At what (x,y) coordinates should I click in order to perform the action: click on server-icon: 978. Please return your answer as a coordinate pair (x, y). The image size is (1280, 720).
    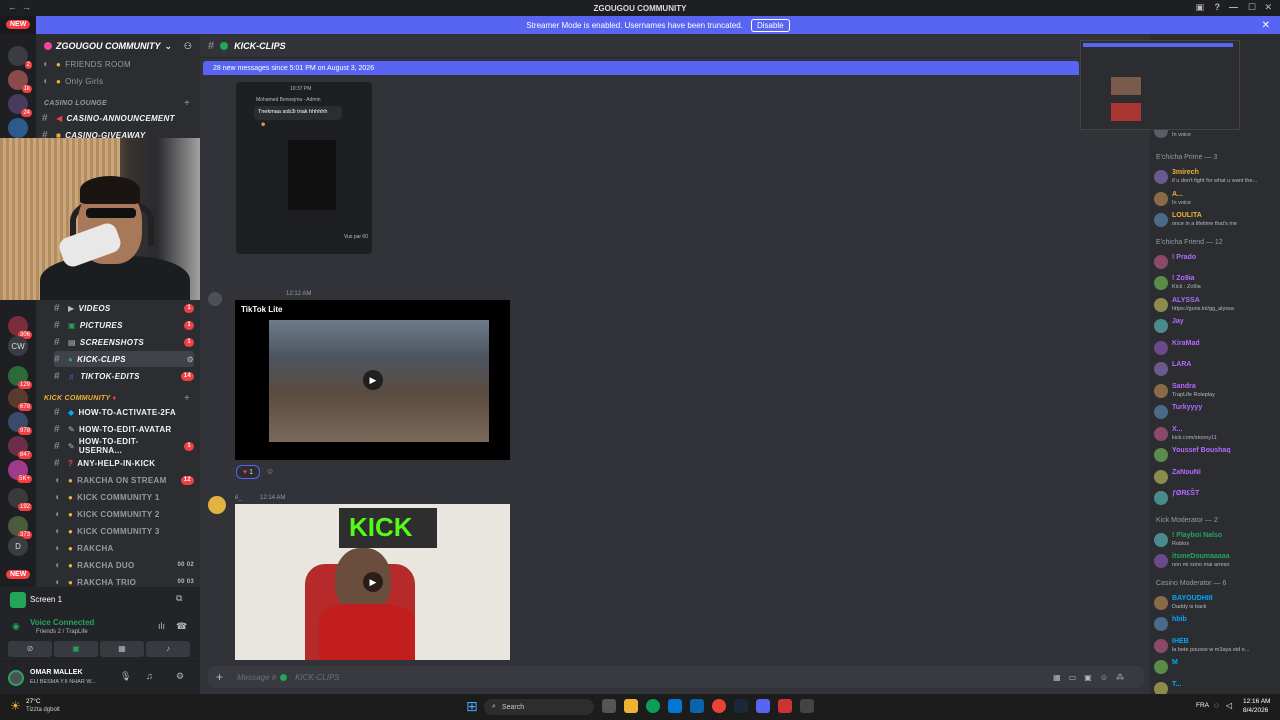
    Looking at the image, I should click on (20, 423).